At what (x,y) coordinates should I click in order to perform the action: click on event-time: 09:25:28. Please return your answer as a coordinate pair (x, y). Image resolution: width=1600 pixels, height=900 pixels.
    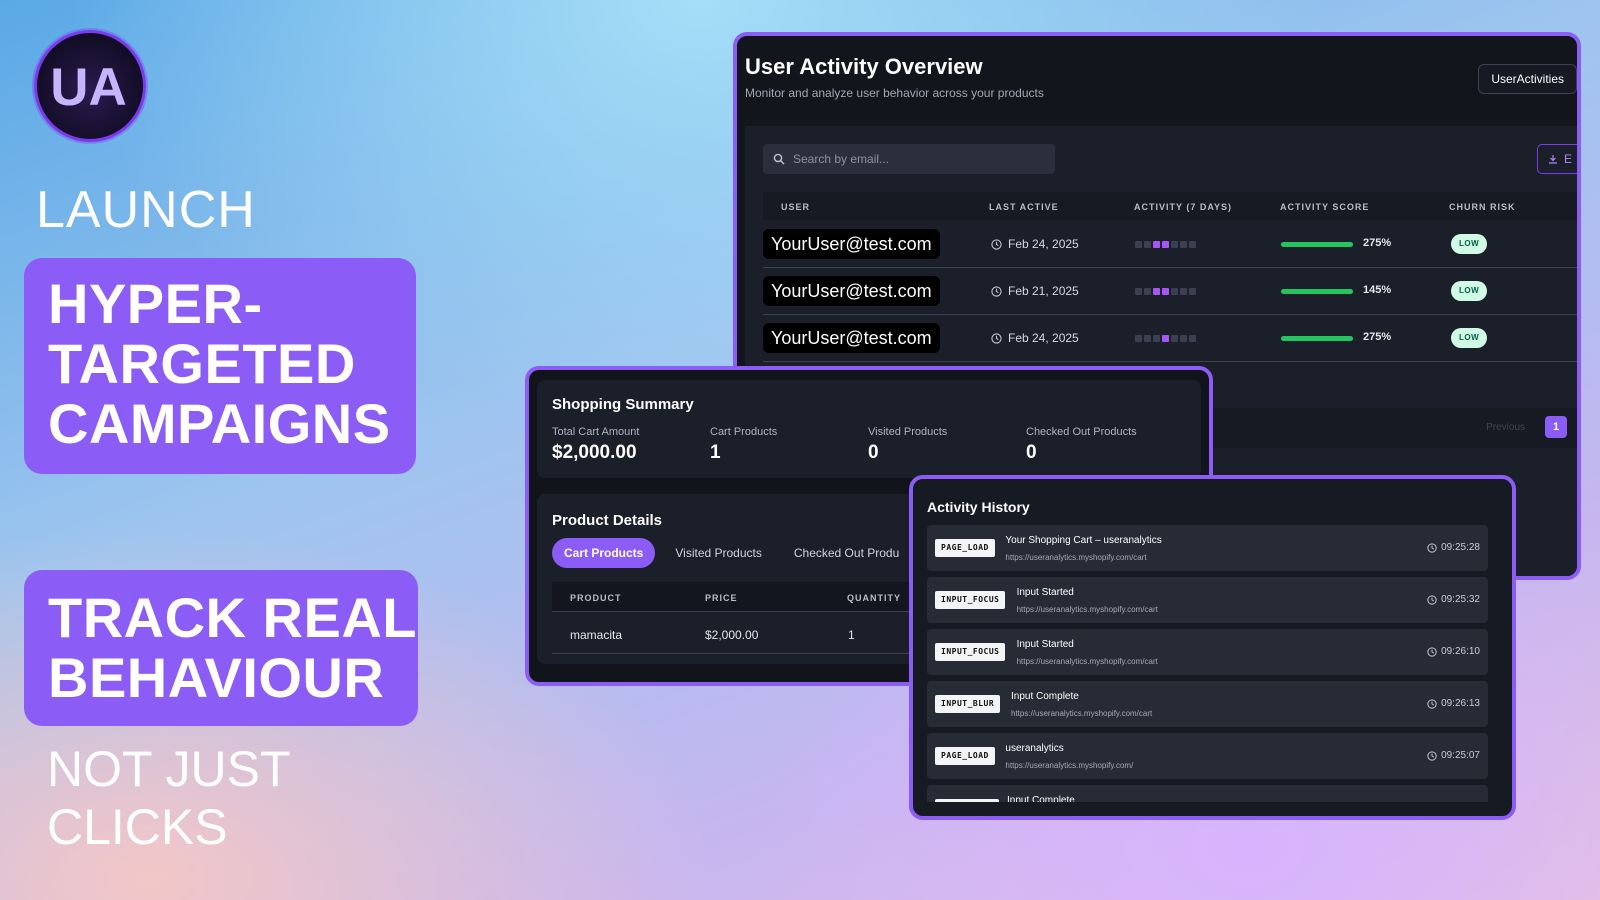
    Looking at the image, I should click on (1453, 547).